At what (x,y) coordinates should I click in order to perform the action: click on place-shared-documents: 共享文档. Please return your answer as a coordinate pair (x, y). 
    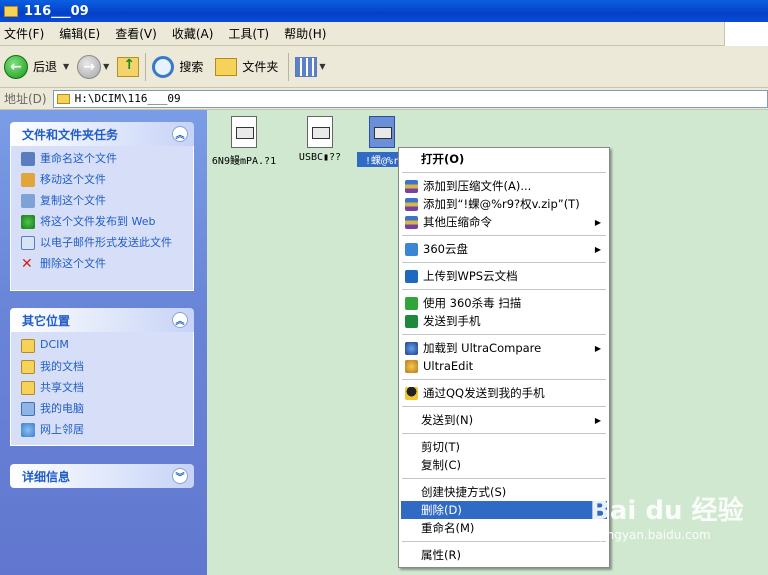
    Looking at the image, I should click on (104, 388).